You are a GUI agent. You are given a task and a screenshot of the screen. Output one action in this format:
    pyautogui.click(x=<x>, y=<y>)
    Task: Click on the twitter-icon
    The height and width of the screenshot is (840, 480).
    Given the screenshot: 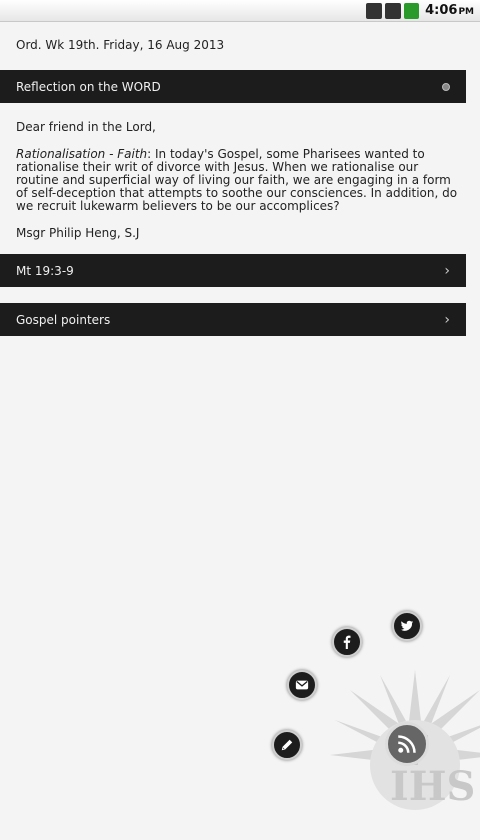 What is the action you would take?
    pyautogui.click(x=407, y=625)
    